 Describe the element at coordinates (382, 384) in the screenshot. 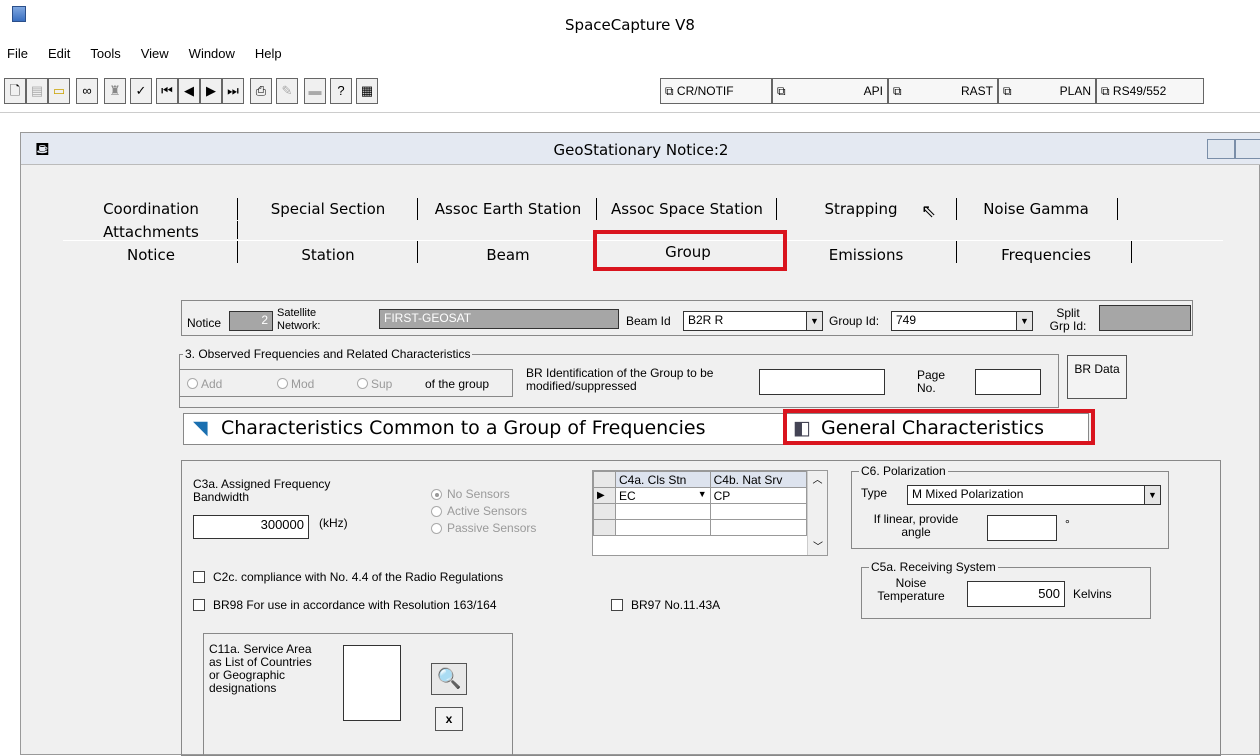

I see `radio-sup-label: Sup` at that location.